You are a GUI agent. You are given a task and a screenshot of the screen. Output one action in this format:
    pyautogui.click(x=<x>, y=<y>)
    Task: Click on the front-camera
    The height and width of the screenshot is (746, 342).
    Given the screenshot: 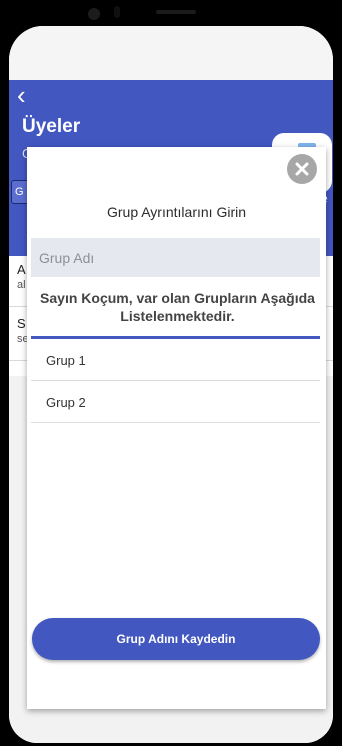 What is the action you would take?
    pyautogui.click(x=94, y=14)
    